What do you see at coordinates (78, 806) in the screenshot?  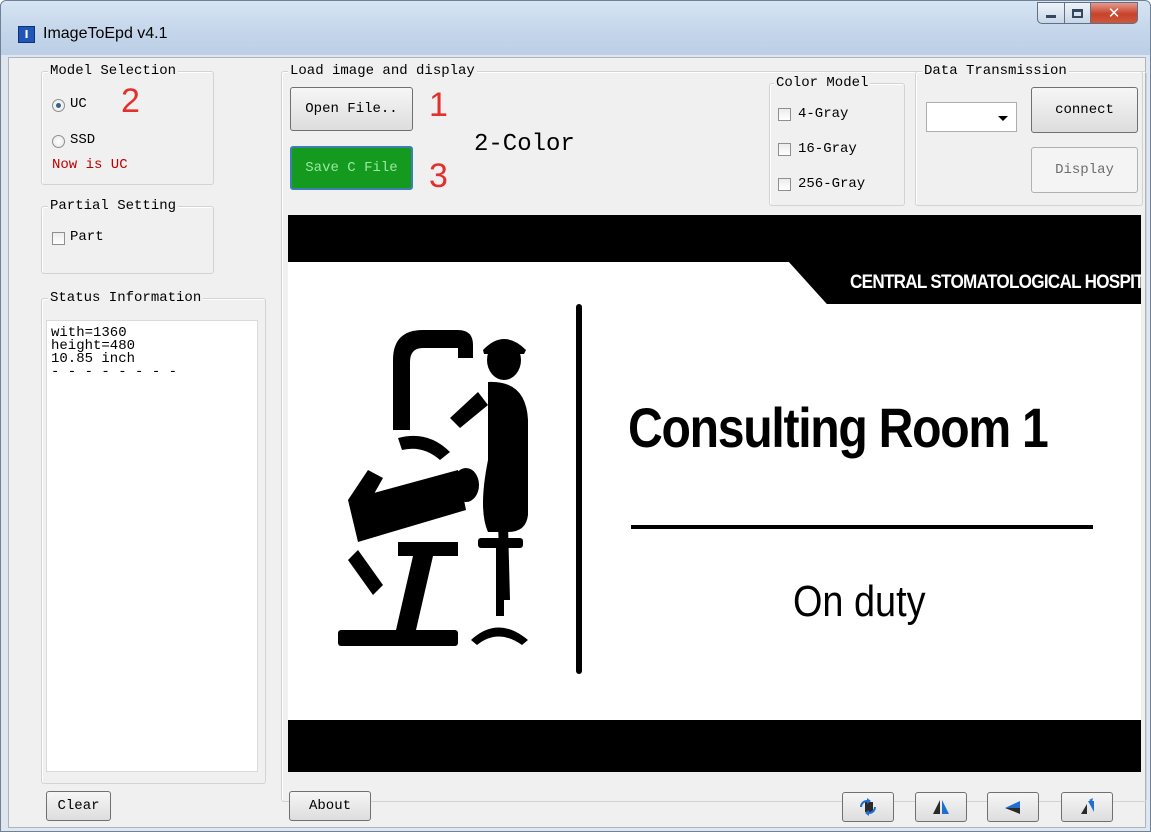 I see `clear-button: Clear` at bounding box center [78, 806].